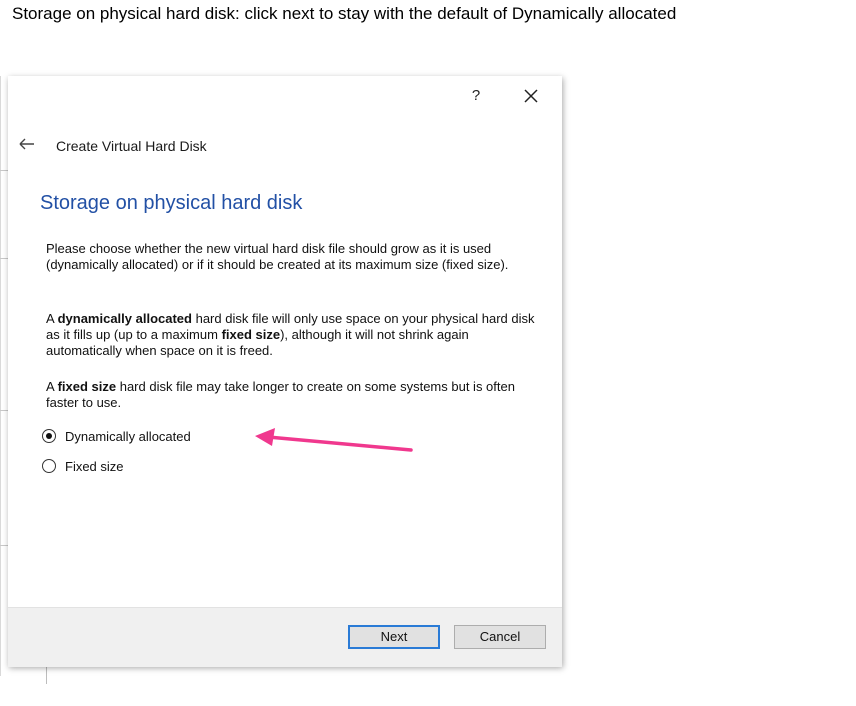 The image size is (856, 706). I want to click on arrow-left-icon, so click(26, 144).